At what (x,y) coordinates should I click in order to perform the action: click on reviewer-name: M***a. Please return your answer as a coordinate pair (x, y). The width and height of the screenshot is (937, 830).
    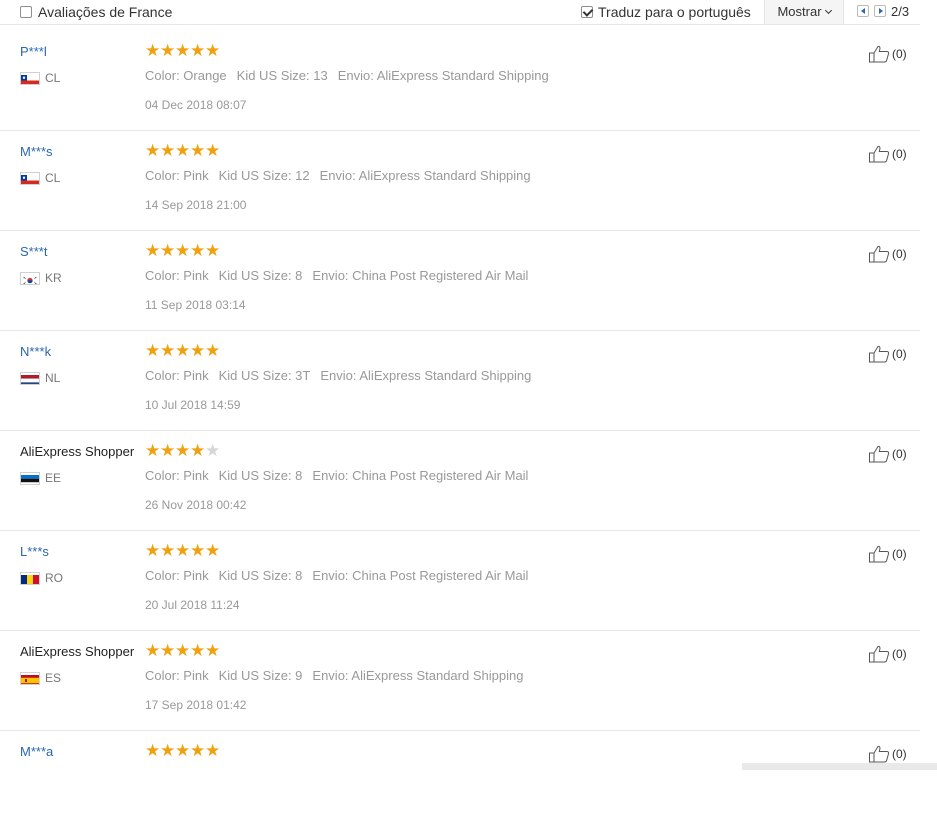
    Looking at the image, I should click on (36, 751).